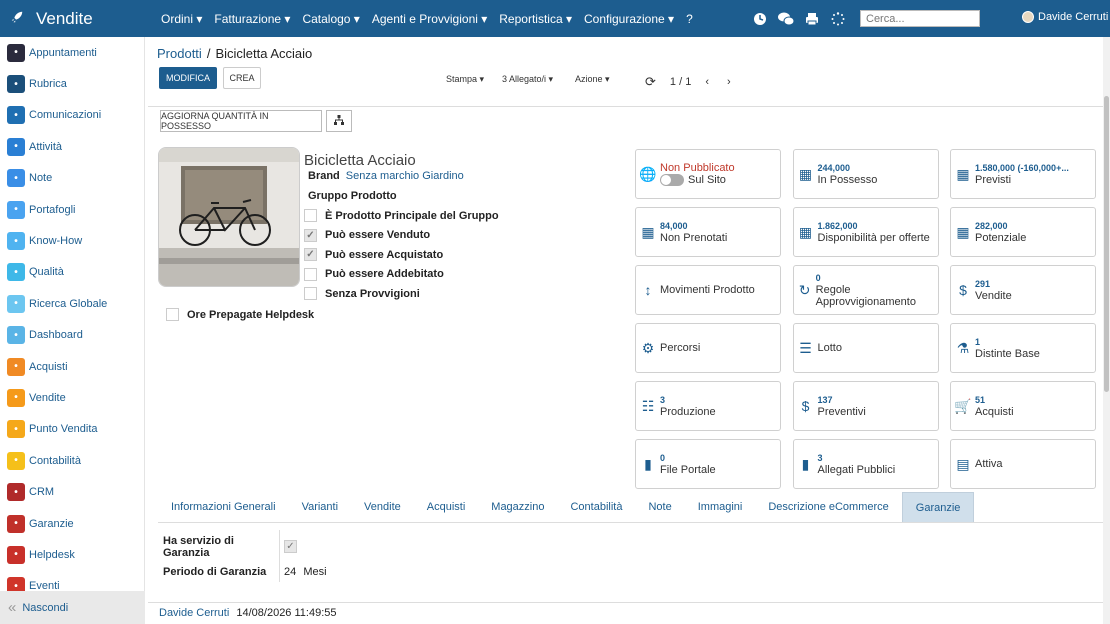 The height and width of the screenshot is (624, 1110). What do you see at coordinates (401, 215) in the screenshot?
I see `product-checkbox-row: È Prodotto Principale del Gruppo` at bounding box center [401, 215].